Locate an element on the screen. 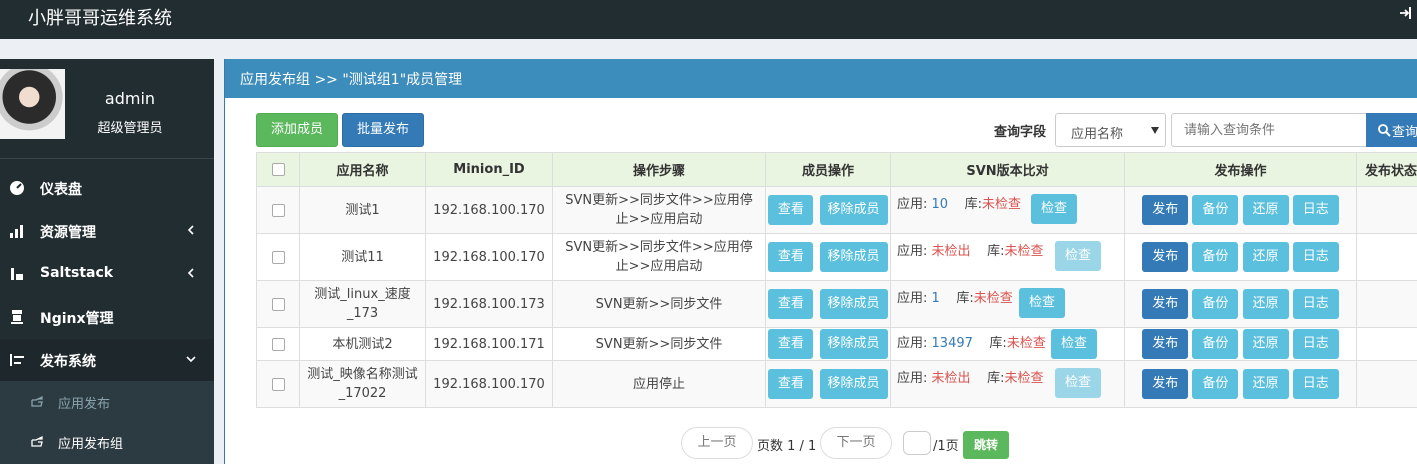 Image resolution: width=1417 pixels, height=464 pixels. app-label: 应用: is located at coordinates (912, 298).